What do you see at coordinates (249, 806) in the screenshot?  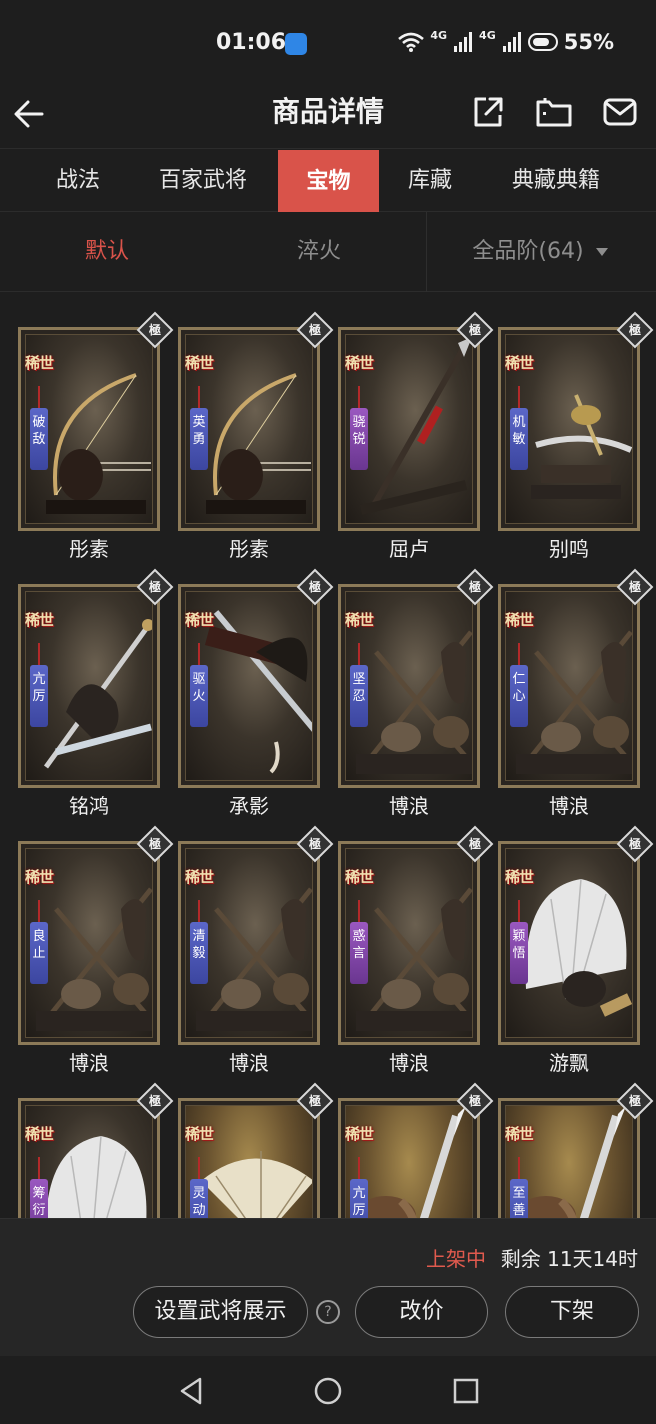 I see `treasure-name: 承影` at bounding box center [249, 806].